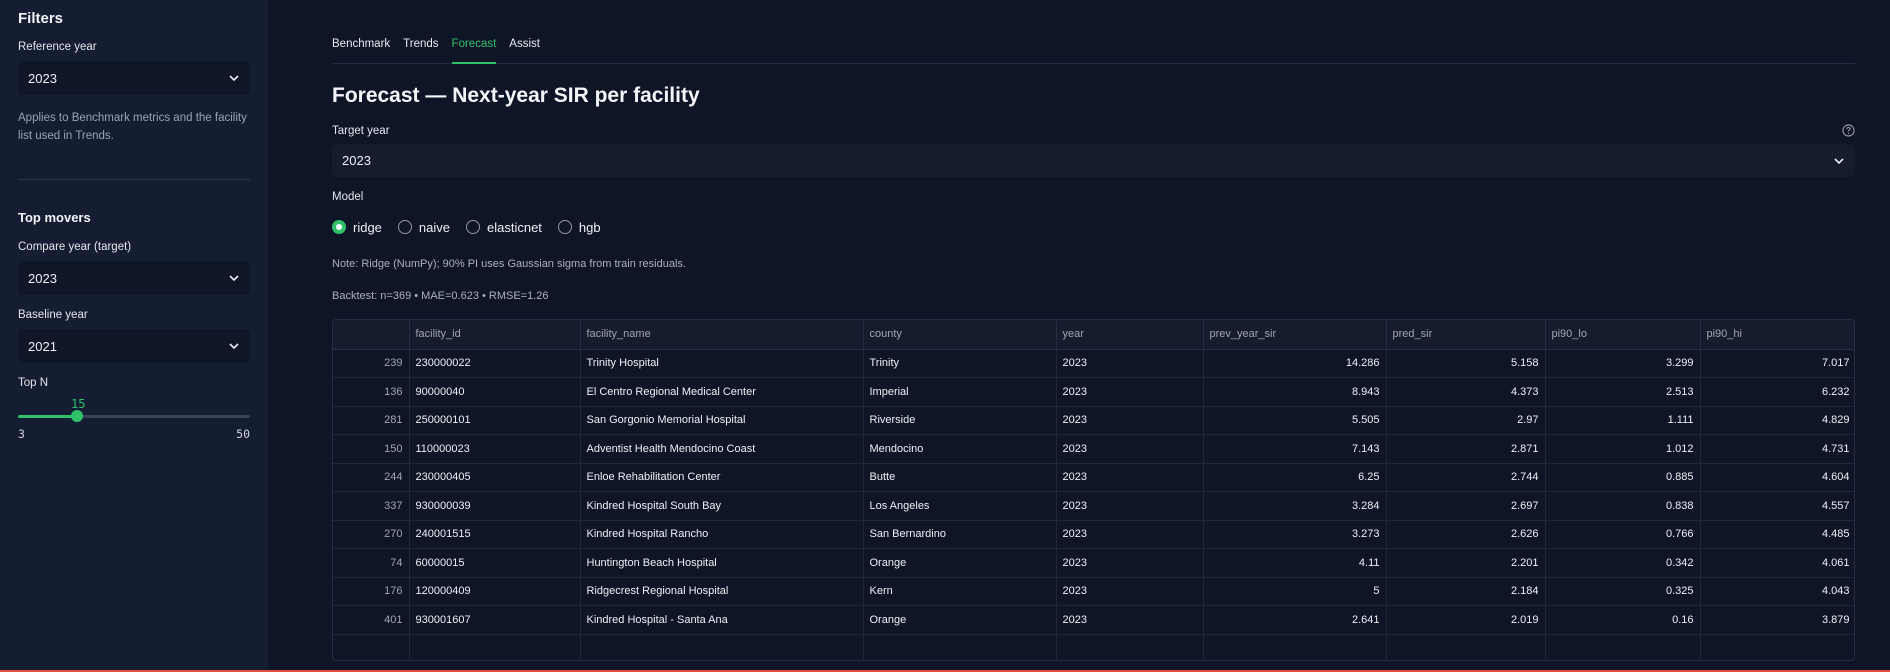 Image resolution: width=1890 pixels, height=672 pixels. Describe the element at coordinates (134, 278) in the screenshot. I see `compare-year-select: 2023` at that location.